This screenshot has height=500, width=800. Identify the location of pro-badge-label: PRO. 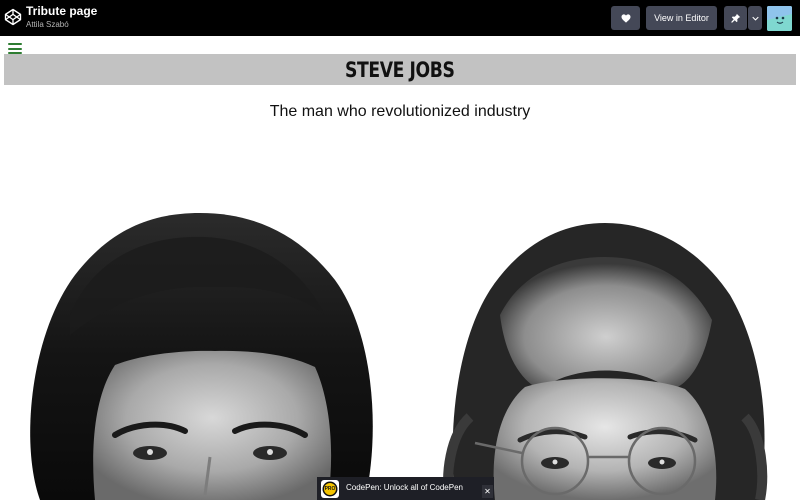
(330, 489).